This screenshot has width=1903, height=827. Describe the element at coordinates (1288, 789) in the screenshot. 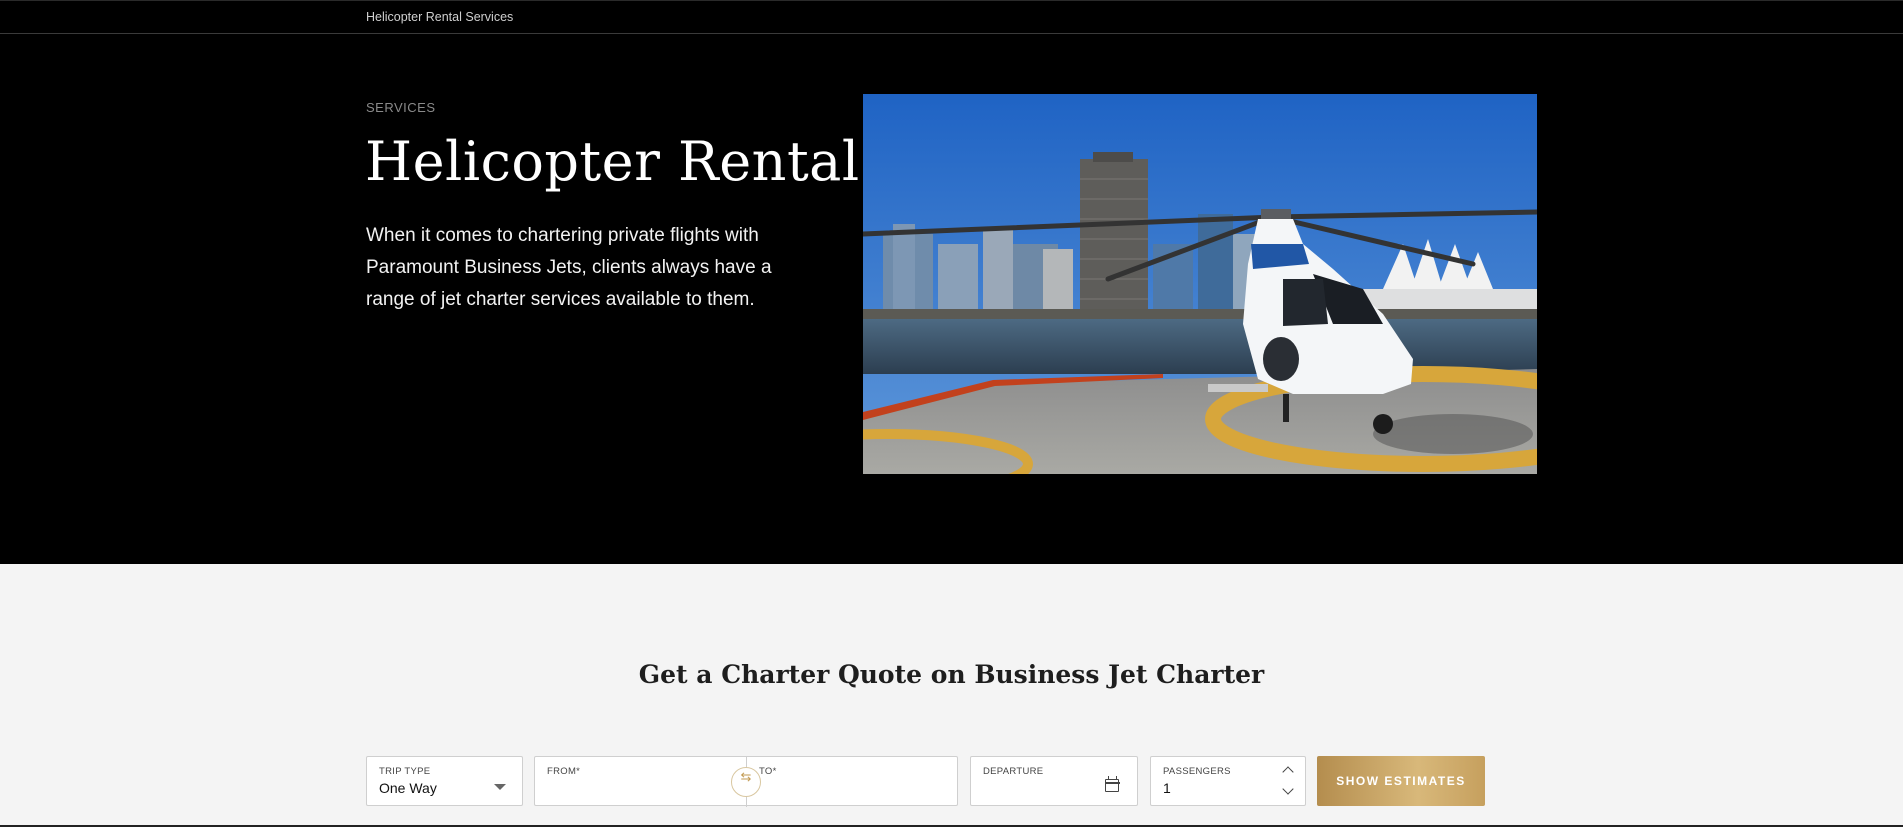

I see `chevron-down-icon` at that location.